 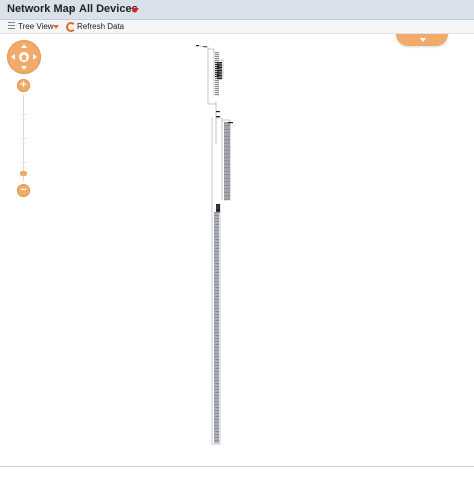 What do you see at coordinates (36, 26) in the screenshot?
I see `tree-view-button: Tree View` at bounding box center [36, 26].